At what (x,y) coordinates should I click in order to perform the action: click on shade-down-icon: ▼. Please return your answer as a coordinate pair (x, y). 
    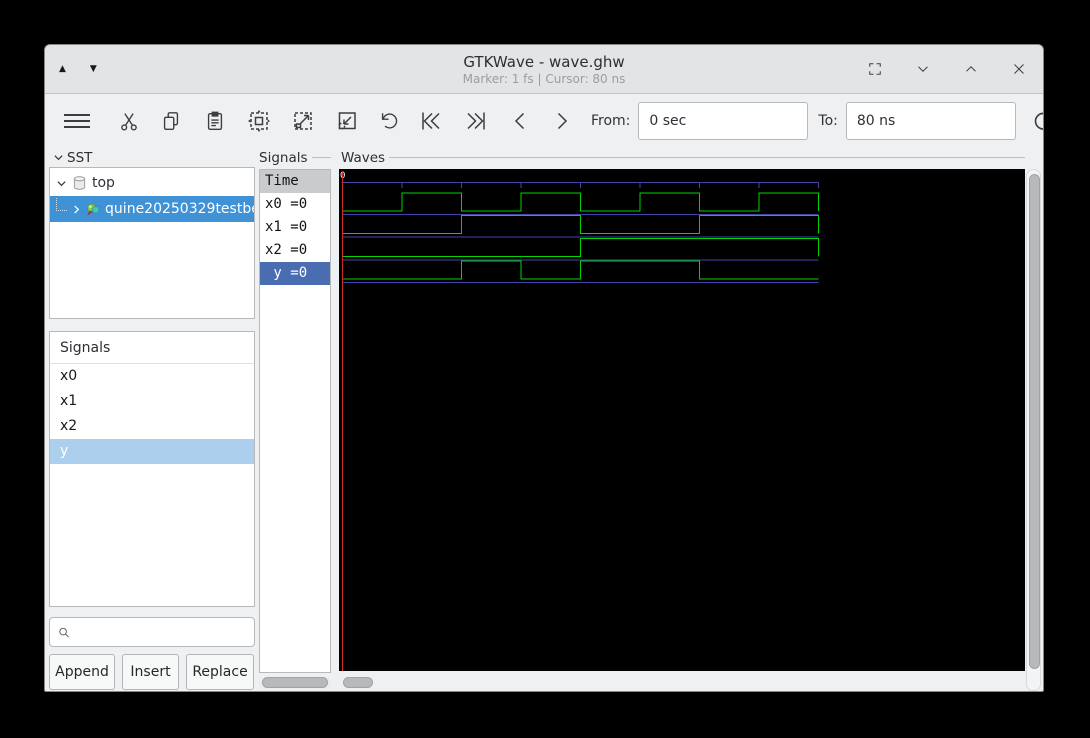
    Looking at the image, I should click on (93, 69).